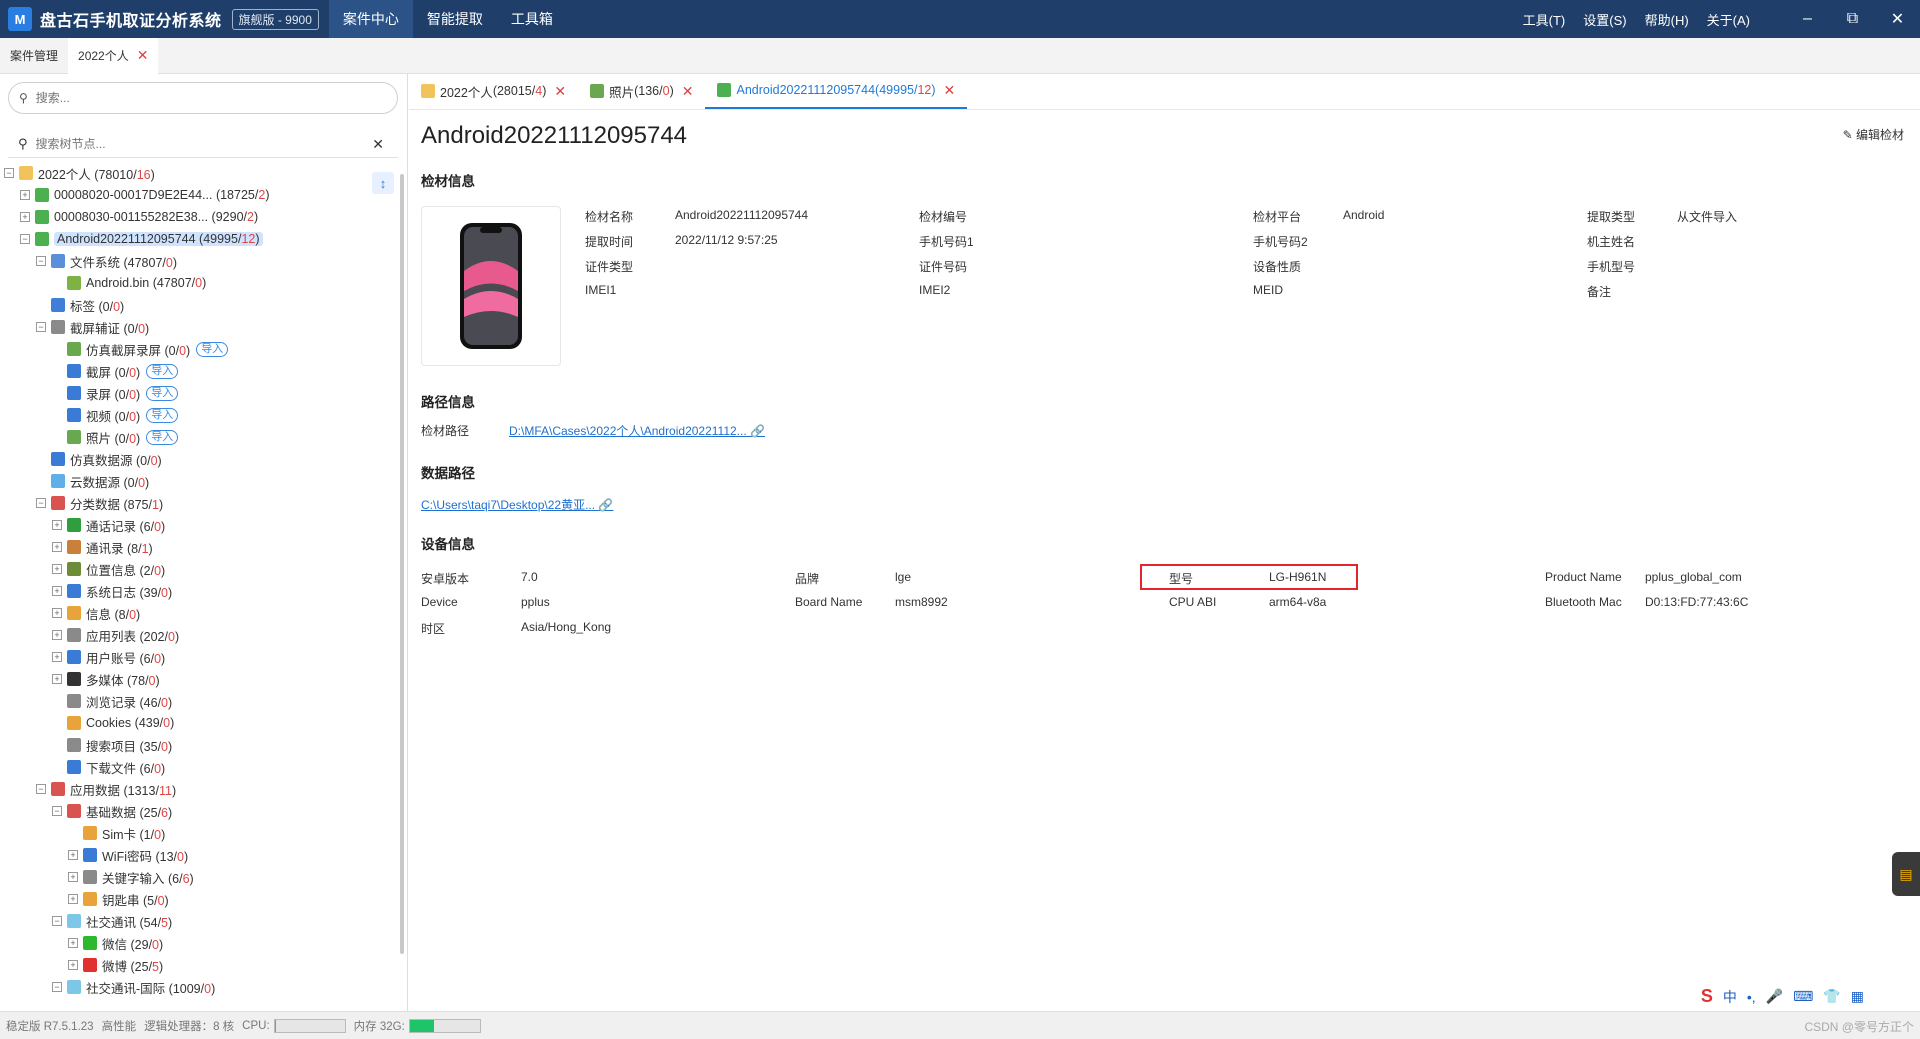  Describe the element at coordinates (200, 239) in the screenshot. I see `tree-node: − Android20221112095744 (49995/12)` at that location.